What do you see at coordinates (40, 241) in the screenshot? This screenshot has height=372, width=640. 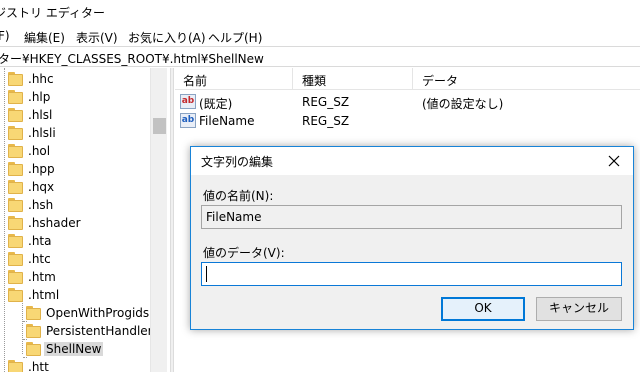 I see `tree-item-label: .hta` at bounding box center [40, 241].